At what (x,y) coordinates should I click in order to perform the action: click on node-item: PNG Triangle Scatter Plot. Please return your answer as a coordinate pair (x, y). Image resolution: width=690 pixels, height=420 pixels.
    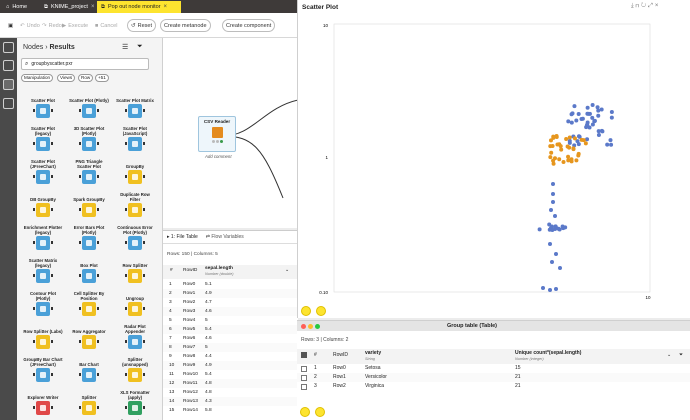
    Looking at the image, I should click on (89, 169).